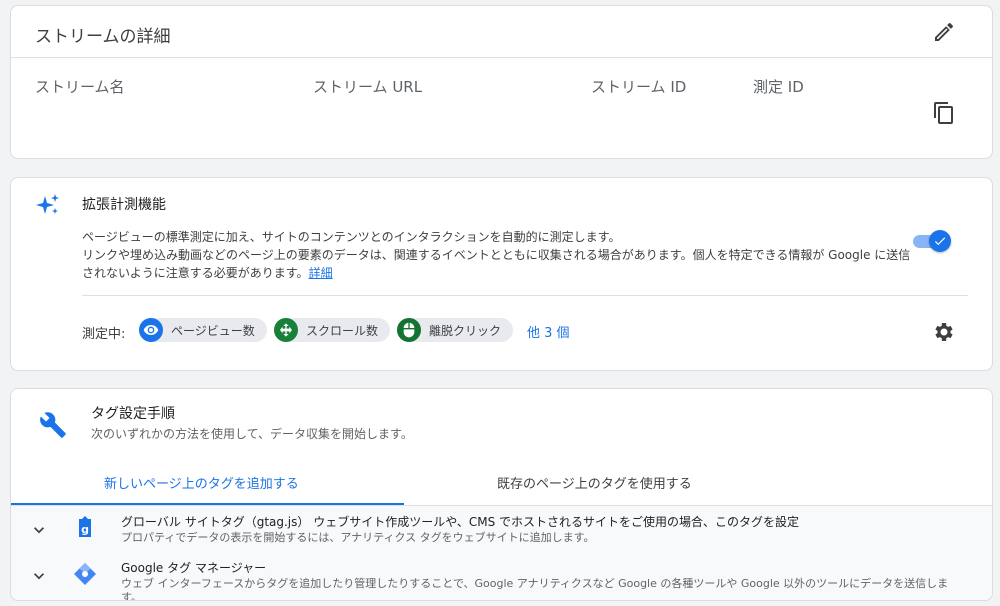 The image size is (1000, 606). What do you see at coordinates (342, 330) in the screenshot?
I see `chip-label: スクロール数` at bounding box center [342, 330].